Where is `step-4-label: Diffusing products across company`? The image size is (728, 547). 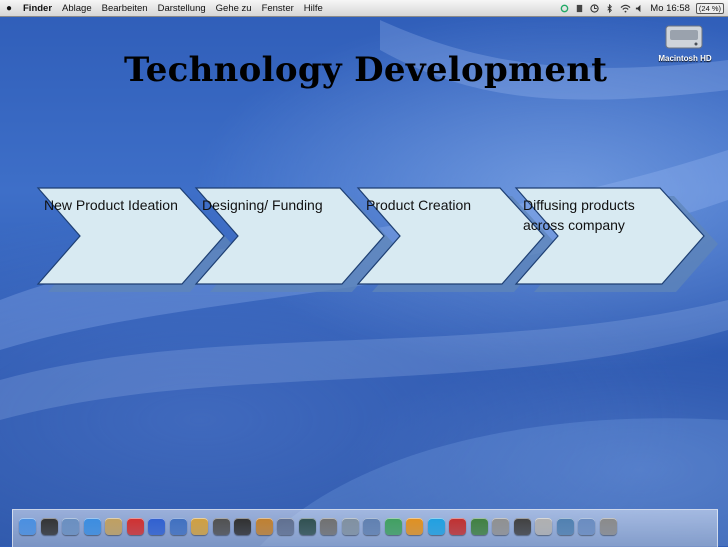
step-4-label: Diffusing products across company is located at coordinates (579, 215).